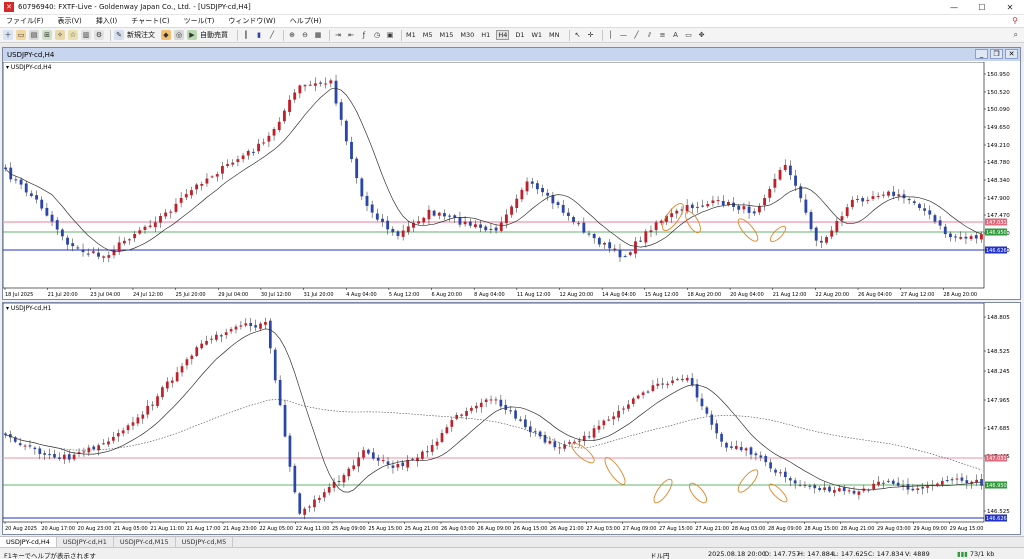 The width and height of the screenshot is (1024, 559). I want to click on menu-tools: ツール(T), so click(199, 21).